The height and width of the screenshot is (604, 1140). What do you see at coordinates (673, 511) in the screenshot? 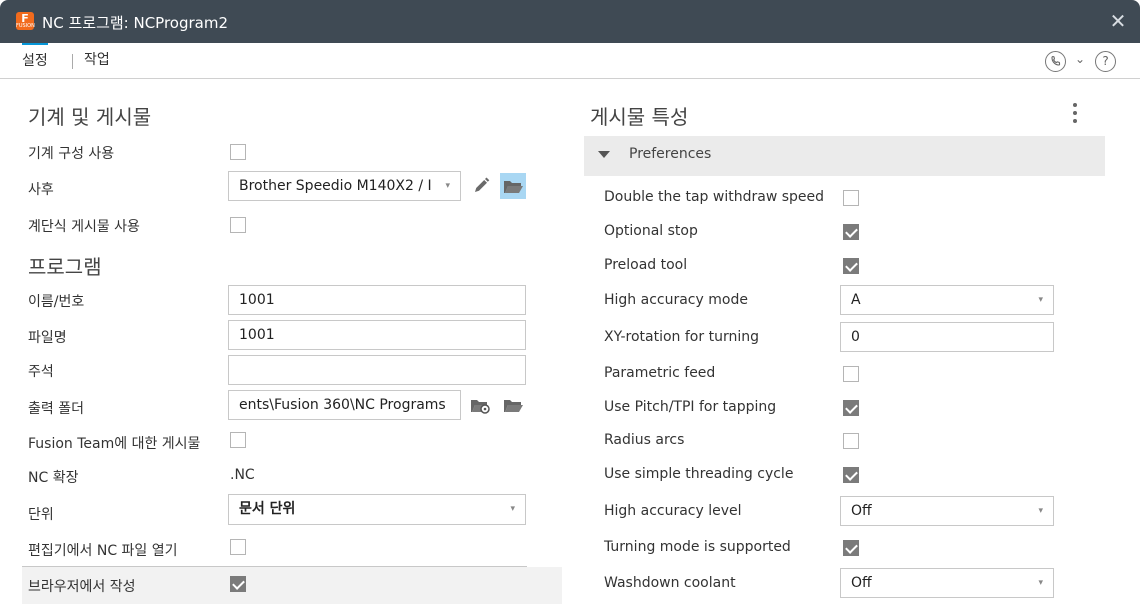
I see `prop-label: High accuracy level` at bounding box center [673, 511].